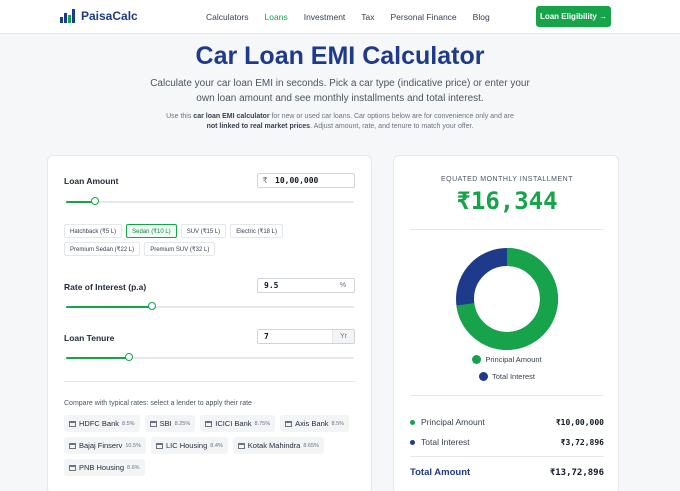 The image size is (680, 491). What do you see at coordinates (343, 285) in the screenshot?
I see `percent-suffix: %` at bounding box center [343, 285].